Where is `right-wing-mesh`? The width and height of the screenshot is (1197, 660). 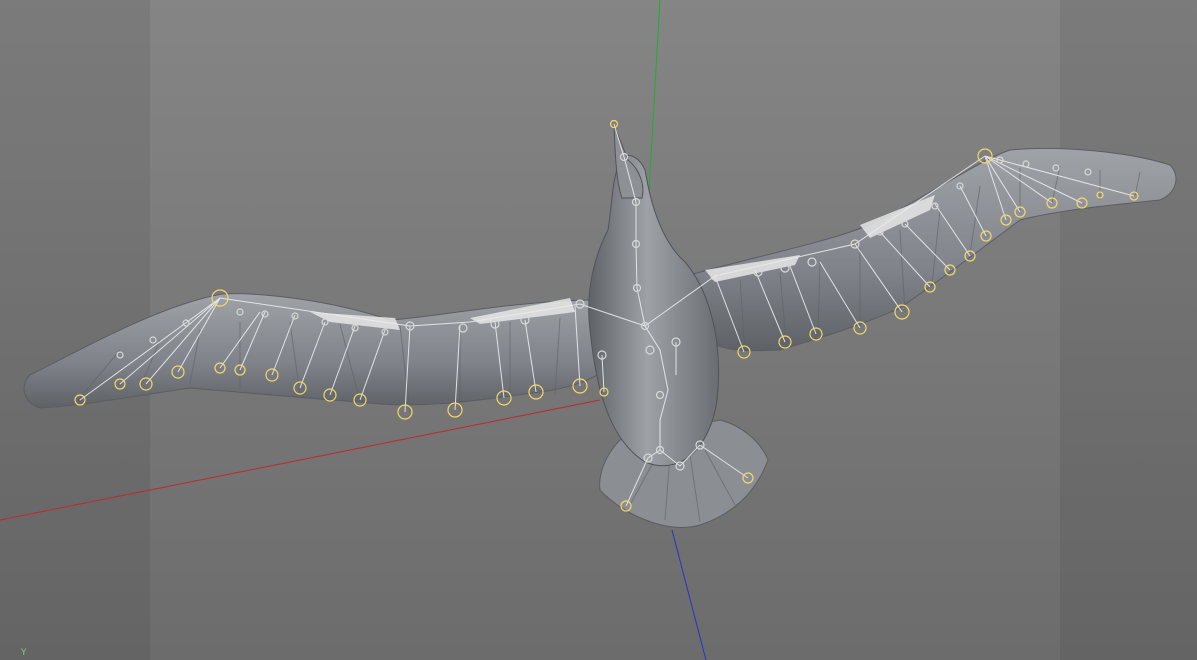
right-wing-mesh is located at coordinates (933, 249).